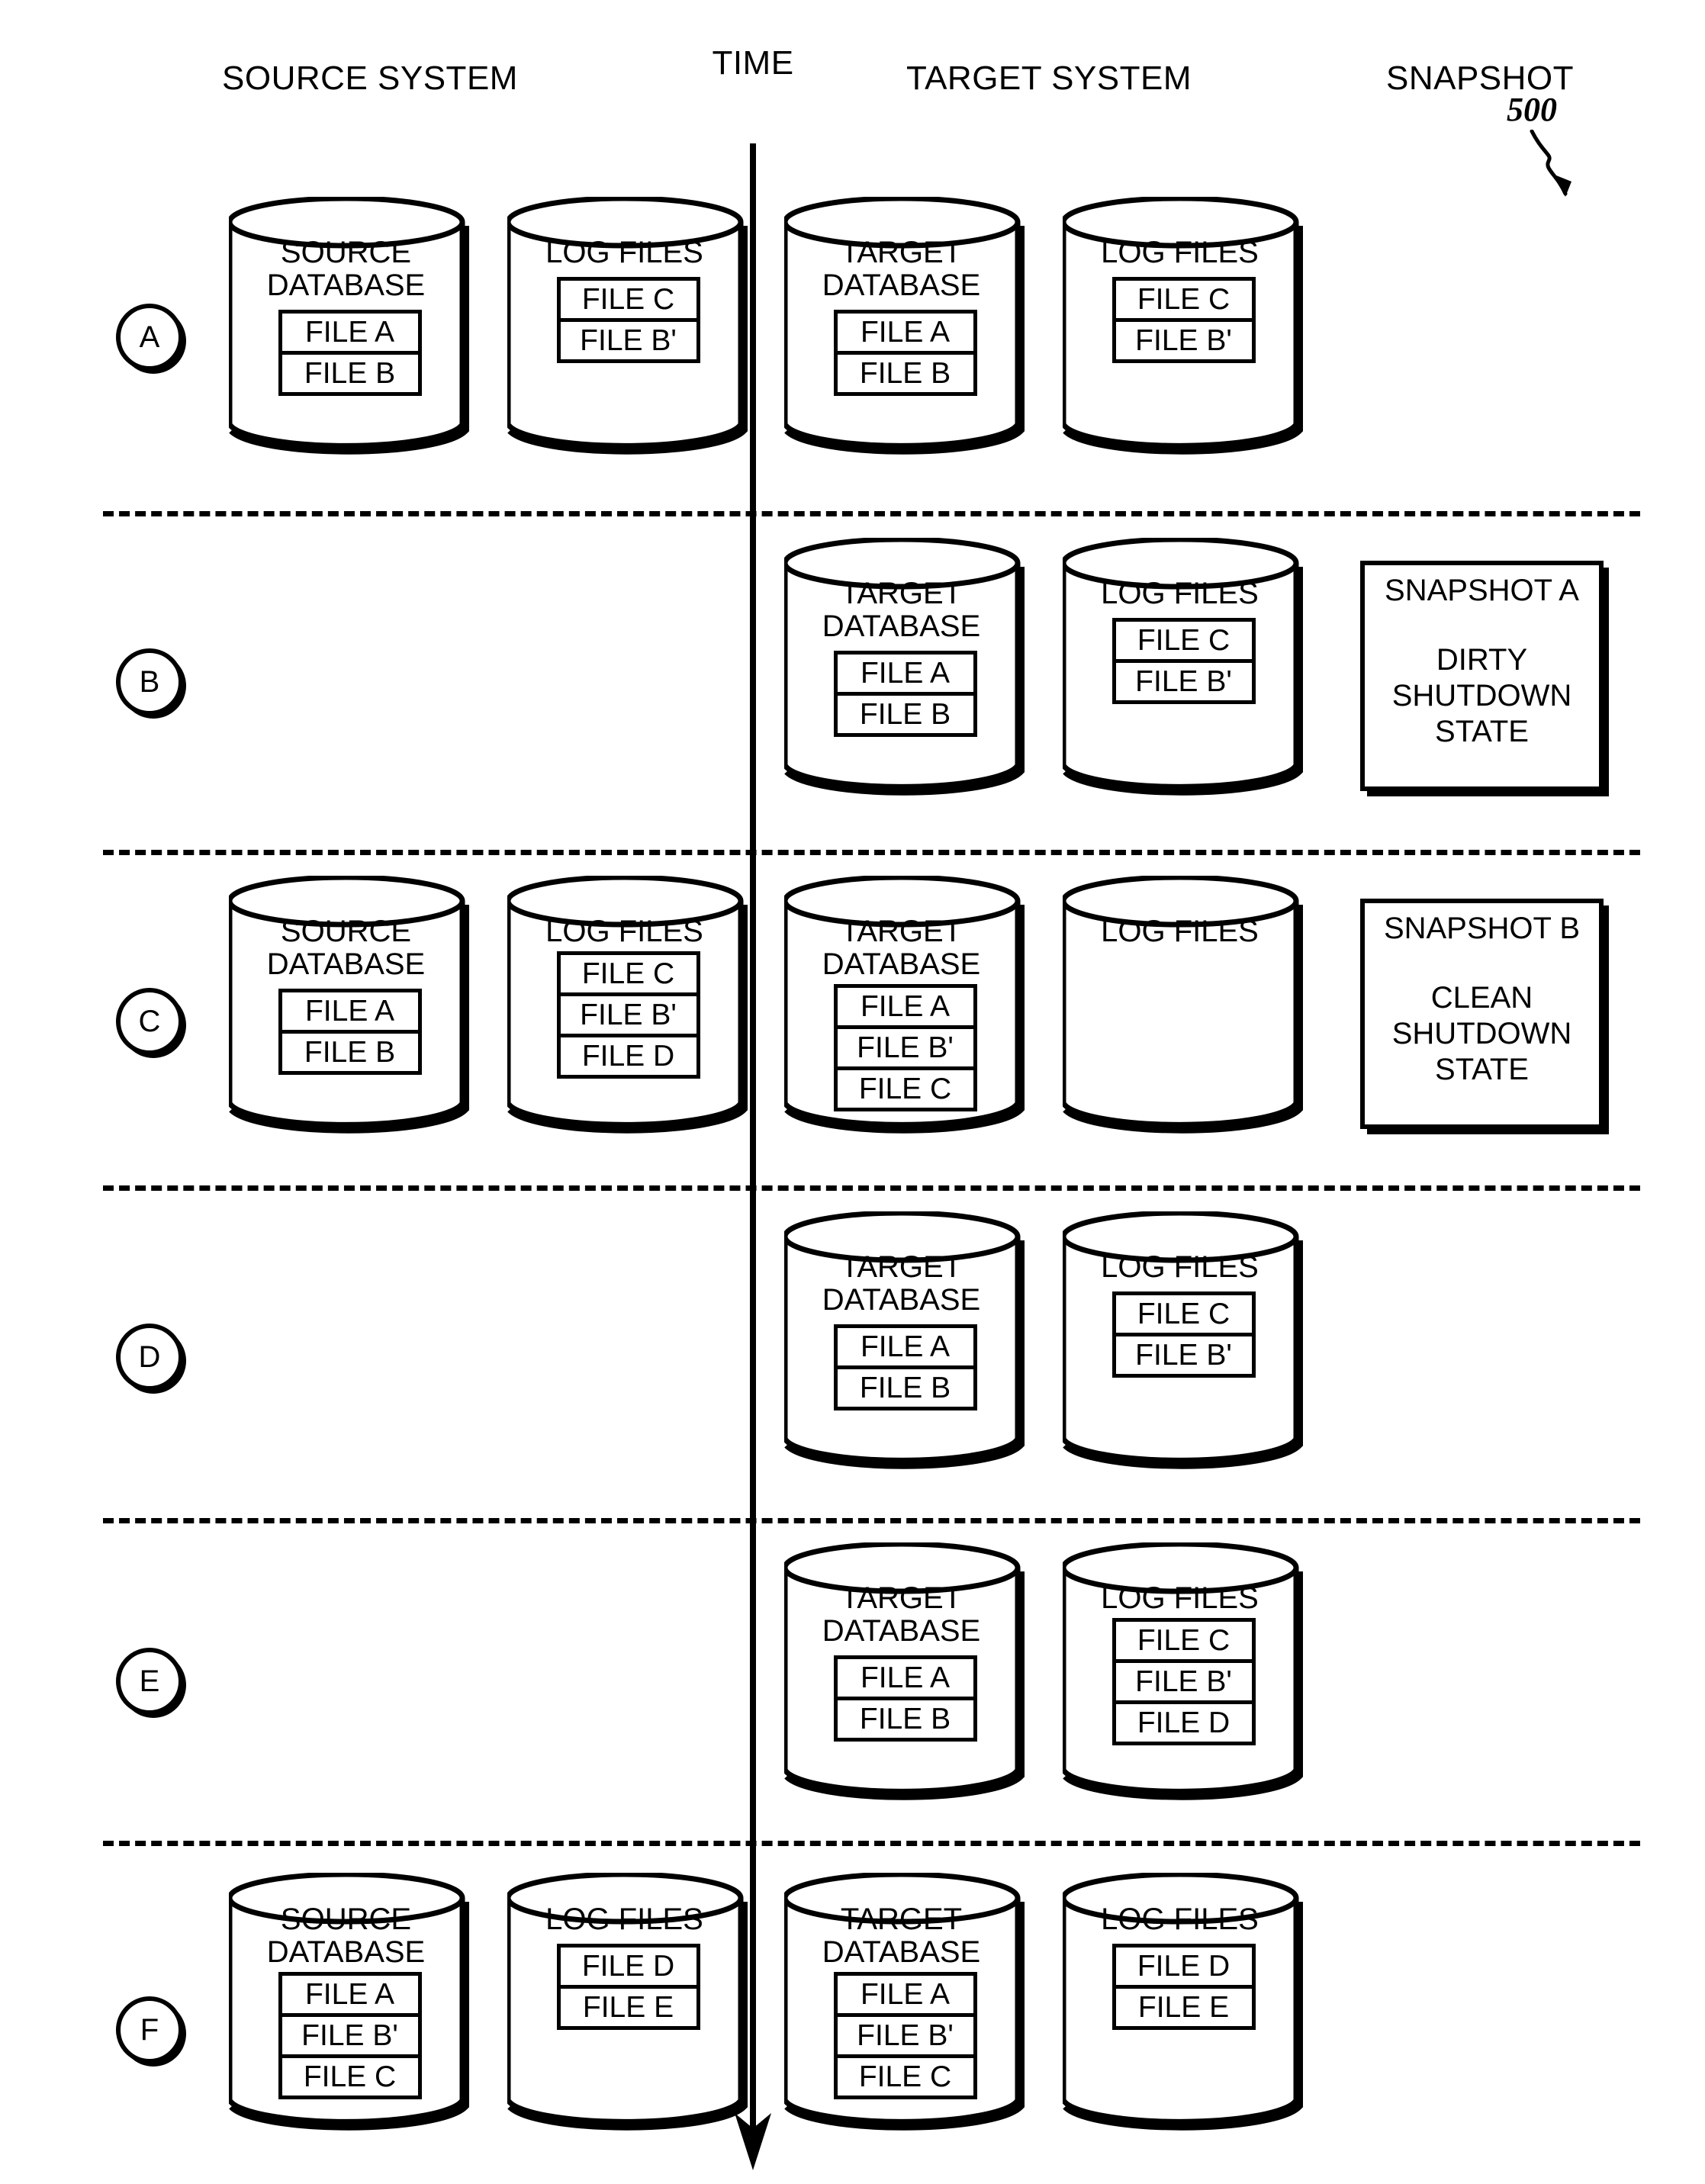 This screenshot has height=2184, width=1705. I want to click on target-database-file-list-row-C: FILE A FILE B' FILE C, so click(905, 1047).